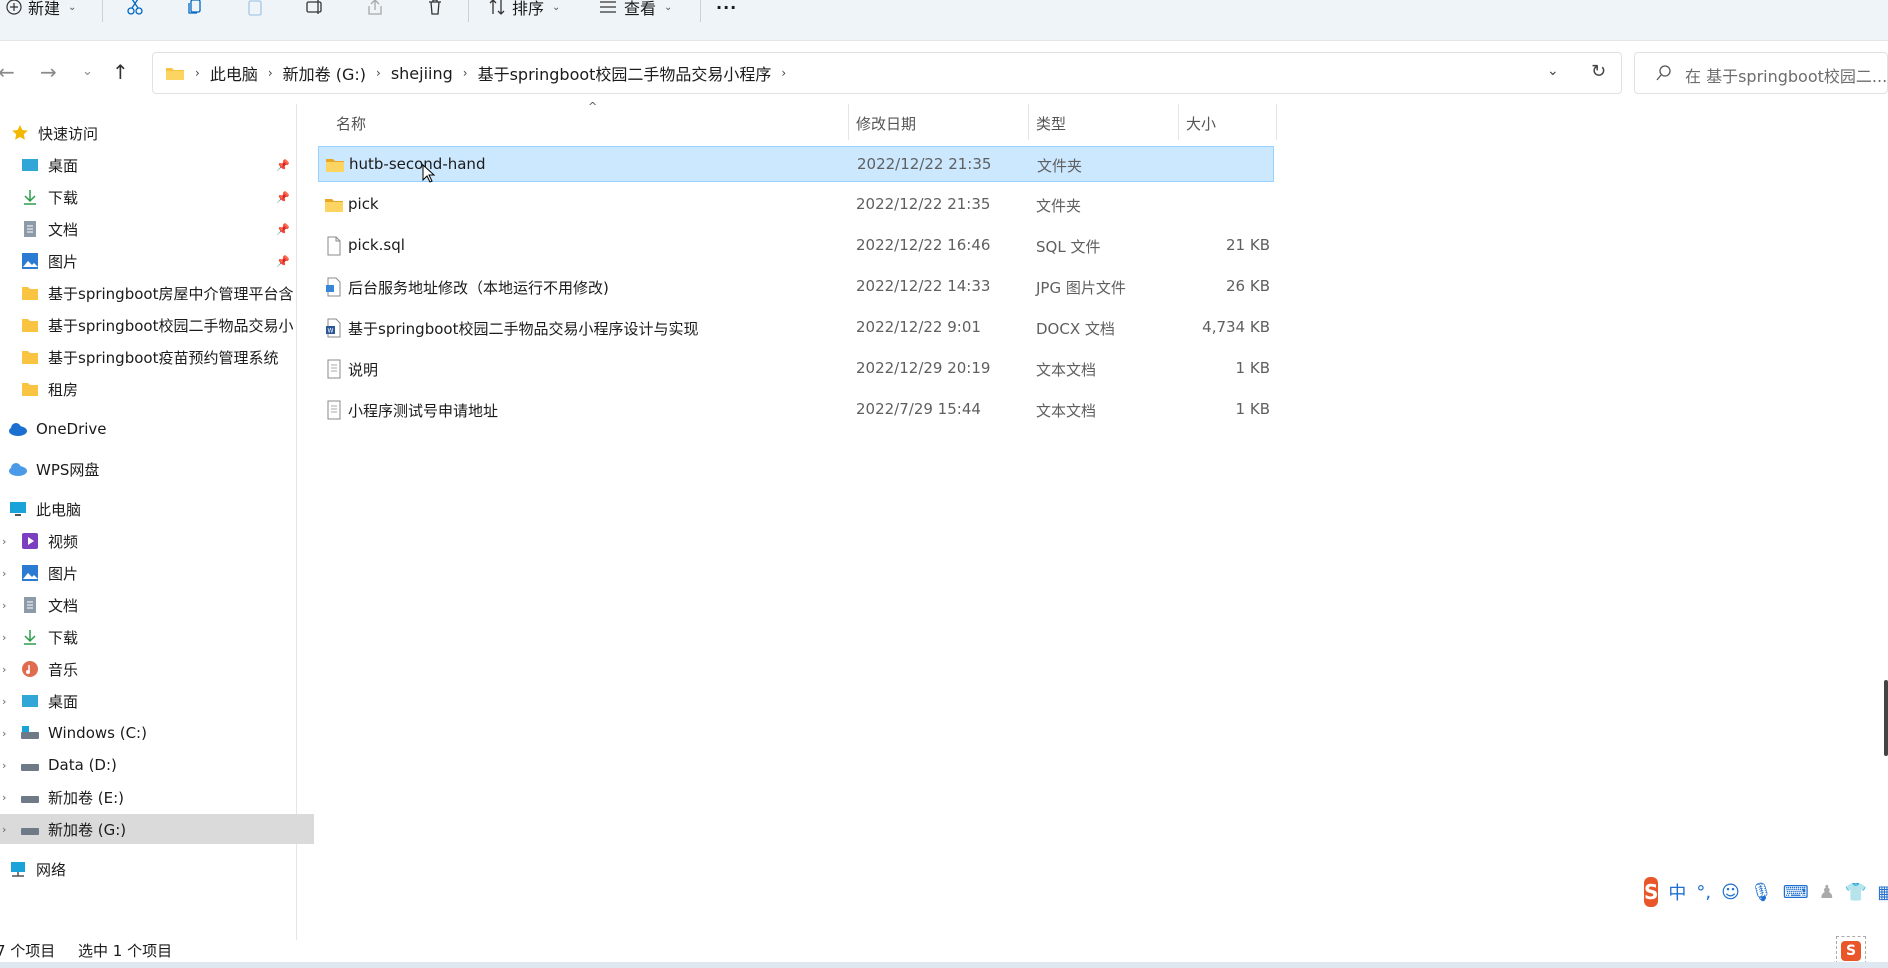 This screenshot has height=968, width=1888. I want to click on more-icon: ···, so click(727, 8).